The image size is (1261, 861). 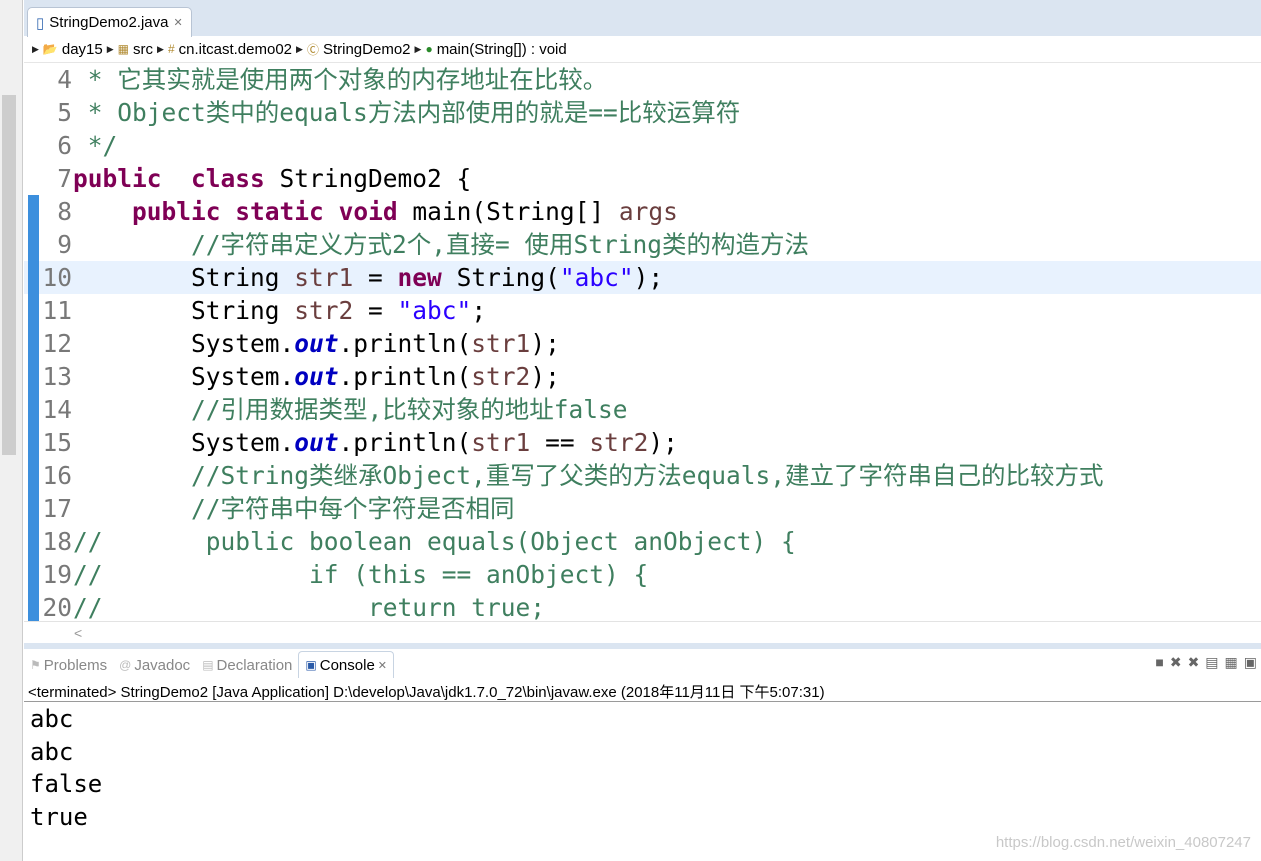 I want to click on console-toolbar: ■ ✖ ✖ ▤ ▦ ▣, so click(x=1206, y=662).